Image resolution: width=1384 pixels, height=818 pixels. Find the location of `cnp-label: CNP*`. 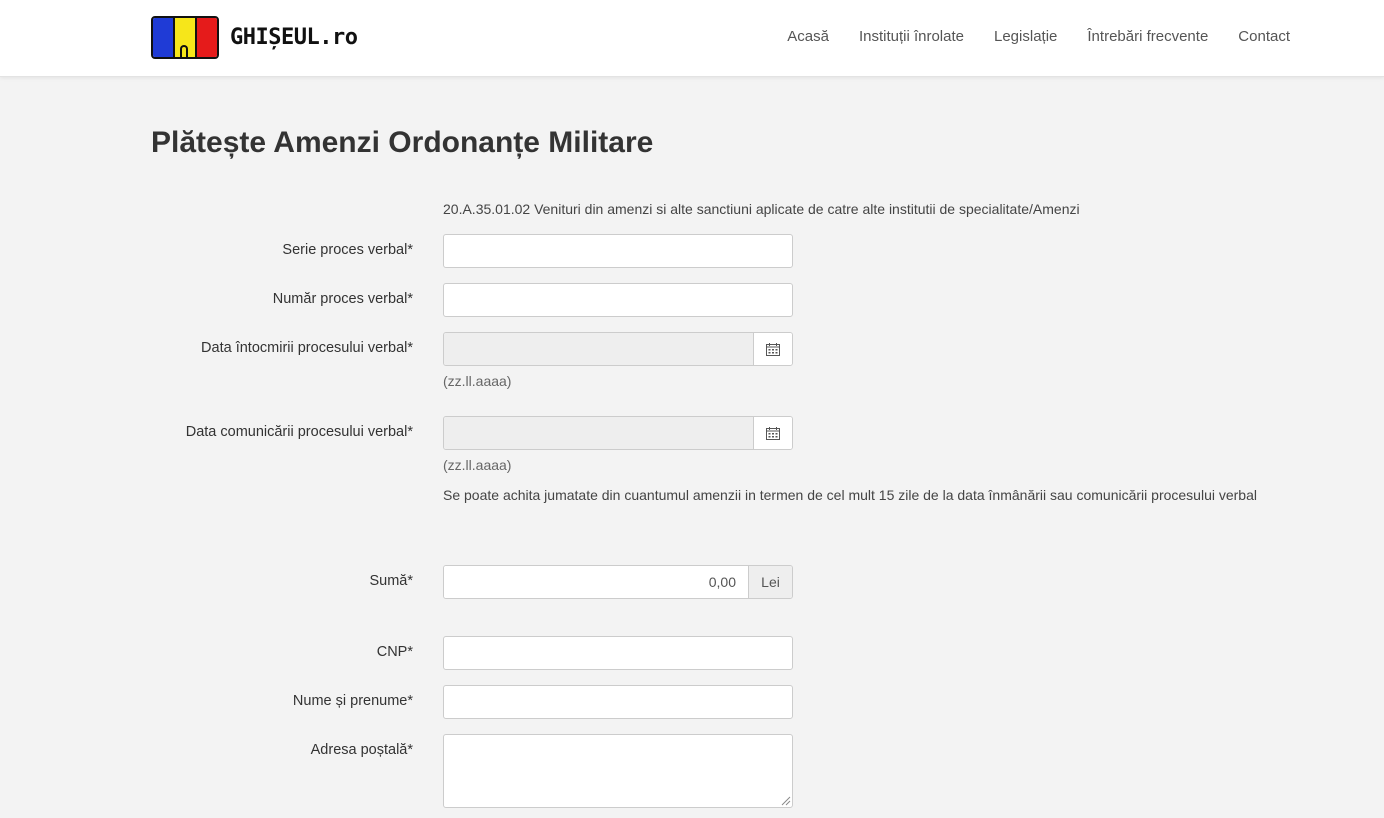

cnp-label: CNP* is located at coordinates (394, 652).